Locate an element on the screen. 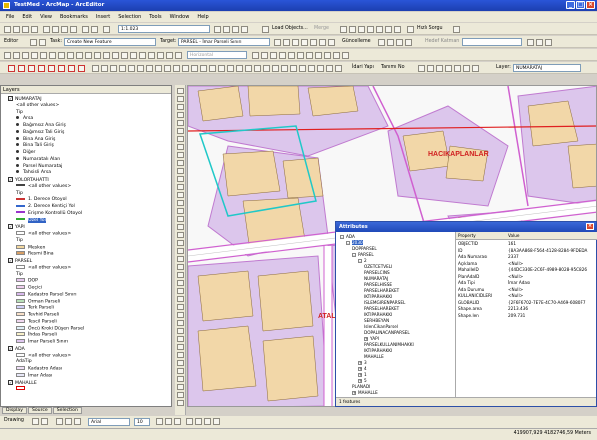 The width and height of the screenshot is (597, 440). fill-color-icon is located at coordinates (198, 421).